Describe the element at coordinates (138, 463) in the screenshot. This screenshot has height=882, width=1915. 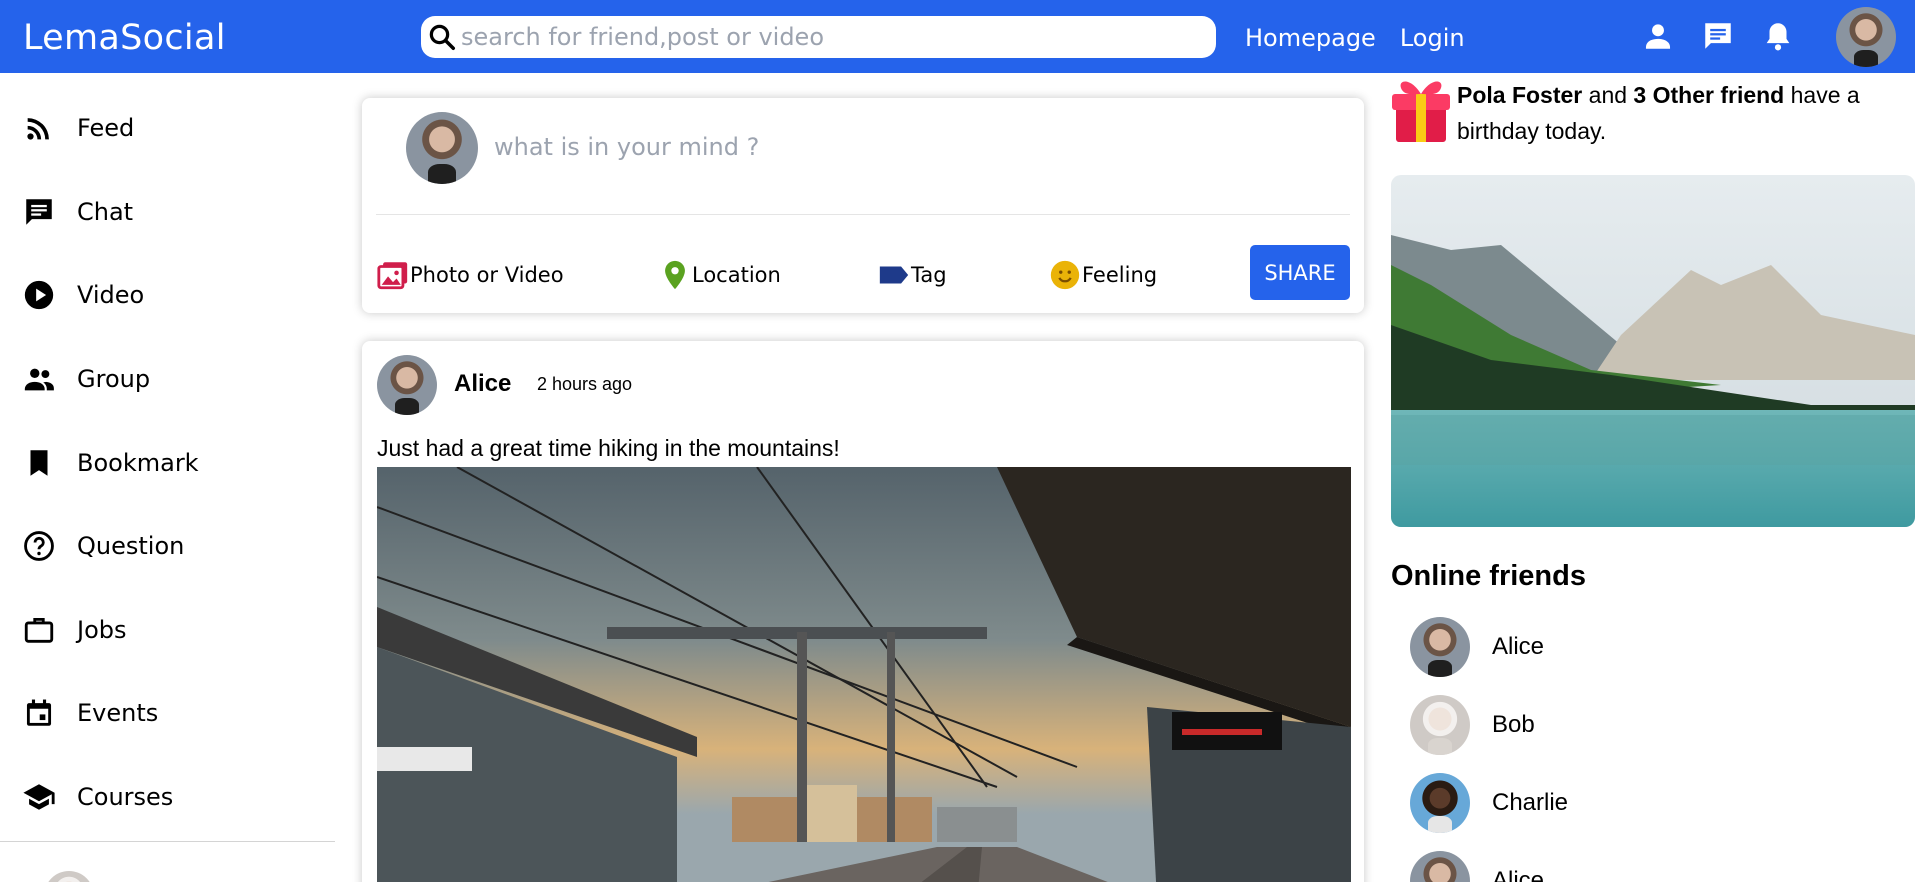
I see `sidebar-item-label: Bookmark` at that location.